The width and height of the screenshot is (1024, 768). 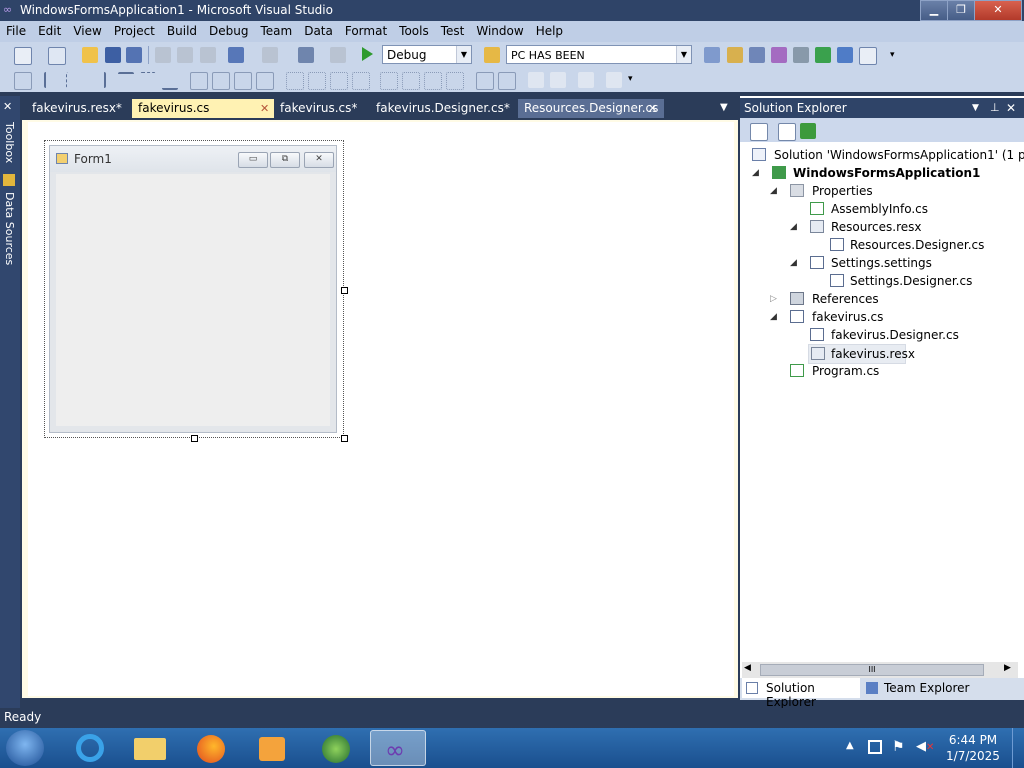 I want to click on collapsed-arrow-icon: ▷, so click(x=773, y=299).